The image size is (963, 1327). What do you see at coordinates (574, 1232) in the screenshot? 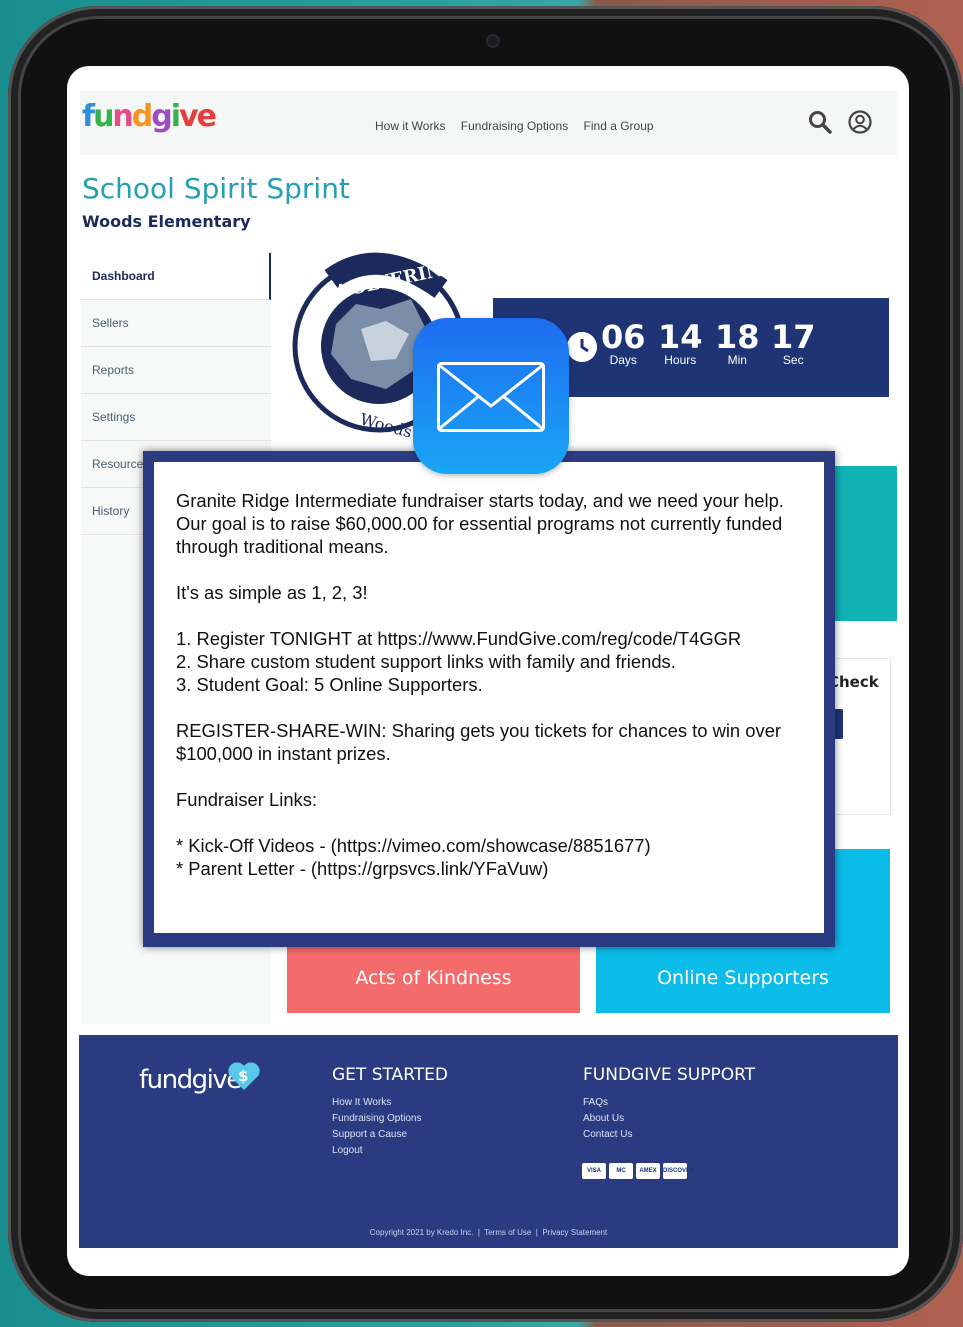
I see `privacy-link: Privacy Statement` at bounding box center [574, 1232].